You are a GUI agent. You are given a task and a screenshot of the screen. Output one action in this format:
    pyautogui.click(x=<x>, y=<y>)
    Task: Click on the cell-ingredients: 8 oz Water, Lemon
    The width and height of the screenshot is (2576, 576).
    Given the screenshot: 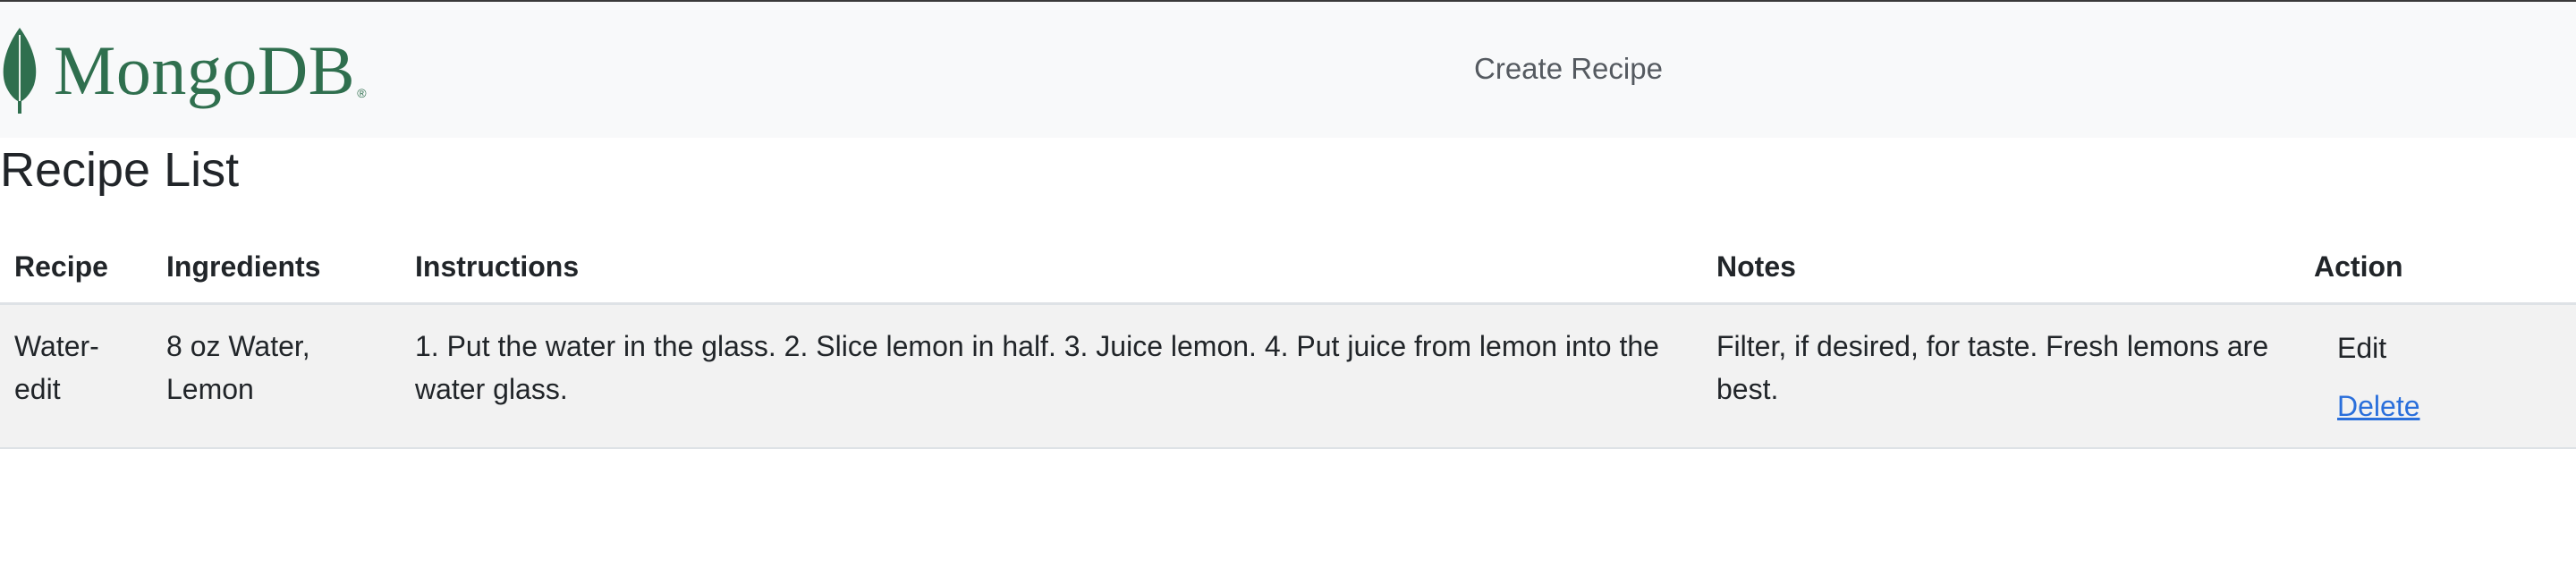 What is the action you would take?
    pyautogui.click(x=276, y=376)
    